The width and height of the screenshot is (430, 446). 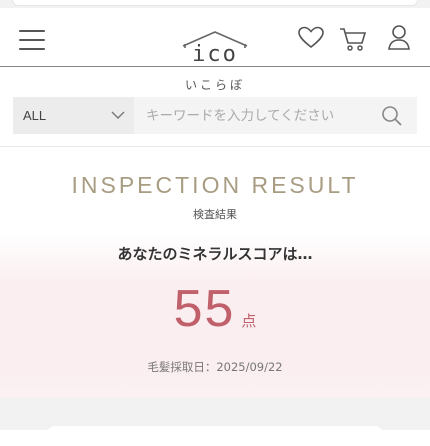 I want to click on site-logo: ico いこらぼ, so click(x=215, y=60).